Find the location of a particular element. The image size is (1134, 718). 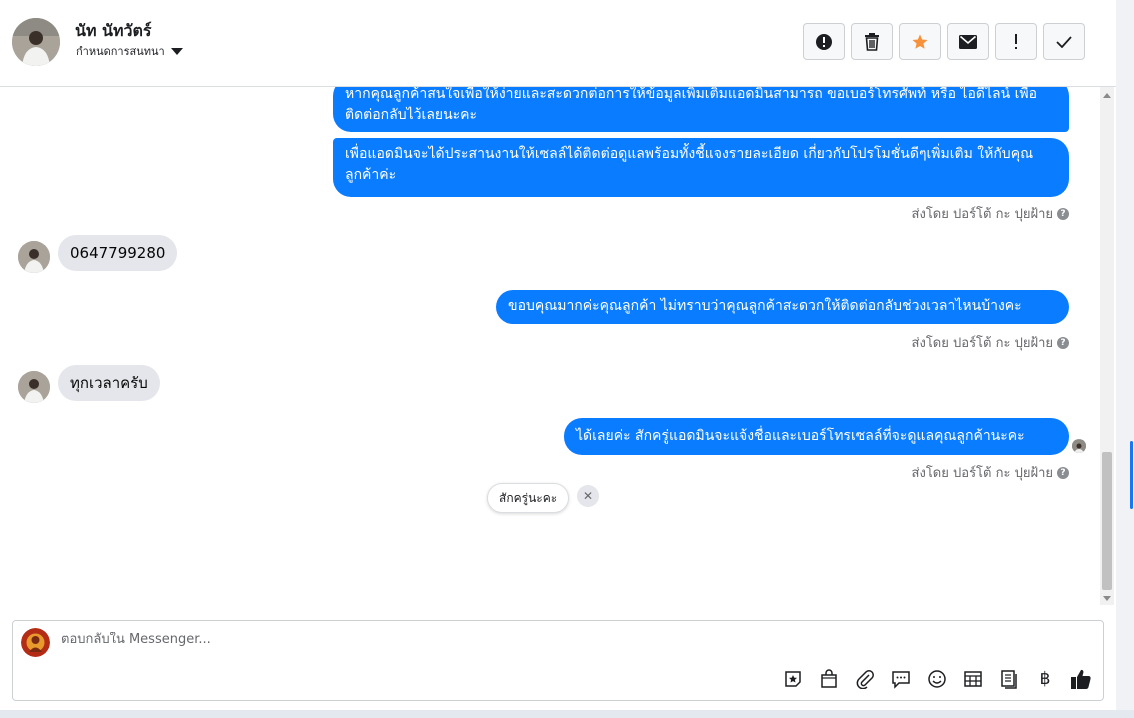

schedule-label: กำหนดการสนทนา is located at coordinates (120, 51).